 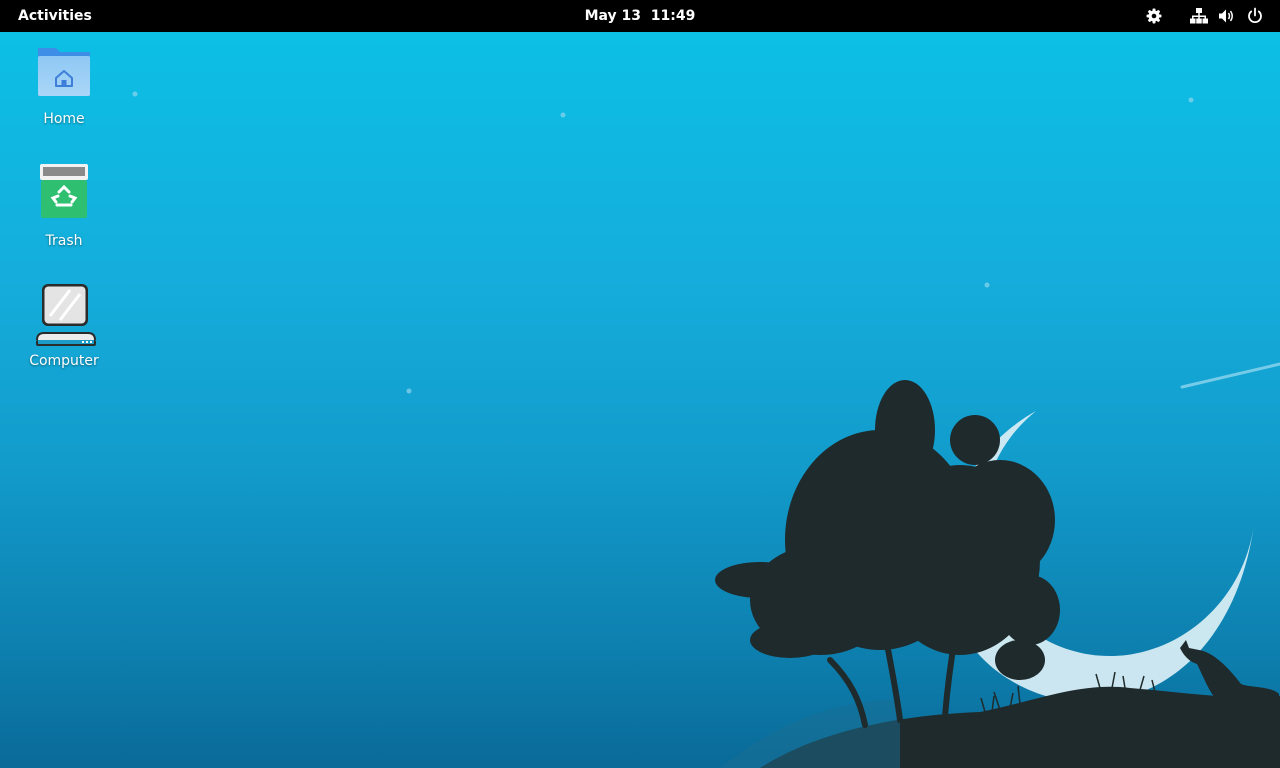 What do you see at coordinates (673, 16) in the screenshot?
I see `clock-time: 11:49` at bounding box center [673, 16].